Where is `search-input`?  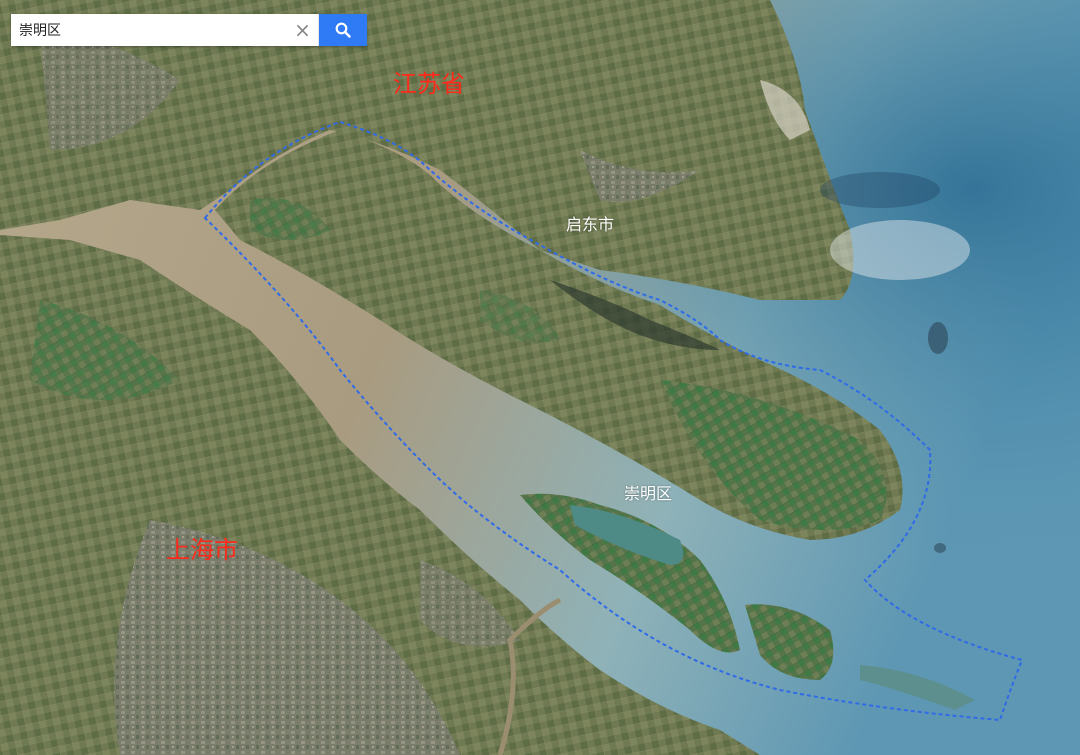
search-input is located at coordinates (149, 30).